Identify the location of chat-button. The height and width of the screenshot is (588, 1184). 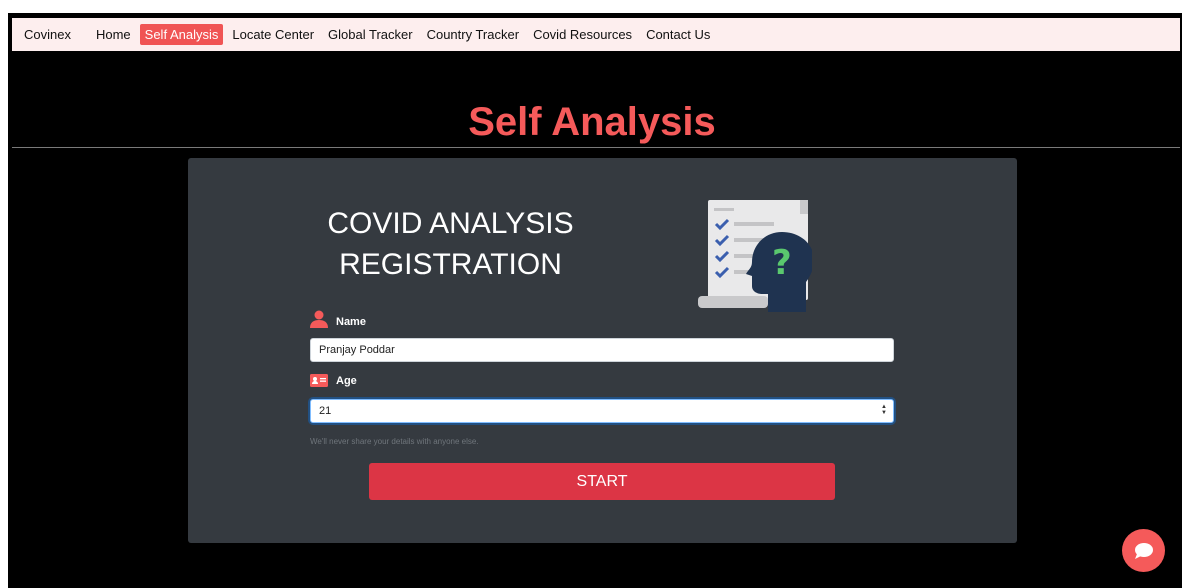
(1143, 550).